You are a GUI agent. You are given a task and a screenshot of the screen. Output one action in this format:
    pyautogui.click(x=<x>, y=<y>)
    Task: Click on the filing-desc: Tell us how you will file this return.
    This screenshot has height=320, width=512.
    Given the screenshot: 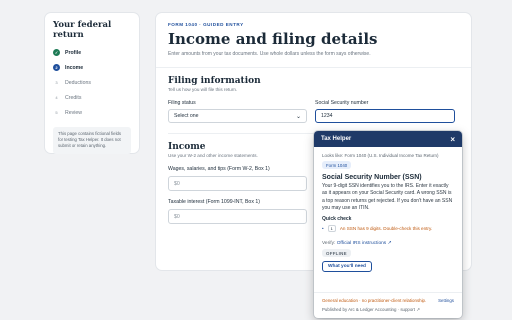 What is the action you would take?
    pyautogui.click(x=203, y=89)
    